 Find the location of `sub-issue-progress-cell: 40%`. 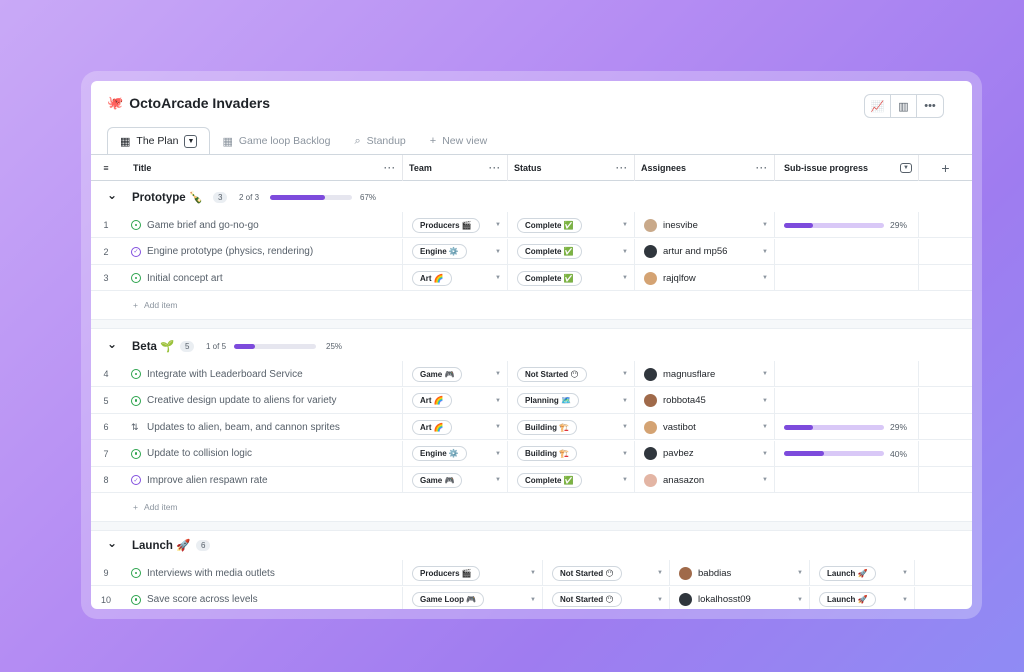

sub-issue-progress-cell: 40% is located at coordinates (847, 453).